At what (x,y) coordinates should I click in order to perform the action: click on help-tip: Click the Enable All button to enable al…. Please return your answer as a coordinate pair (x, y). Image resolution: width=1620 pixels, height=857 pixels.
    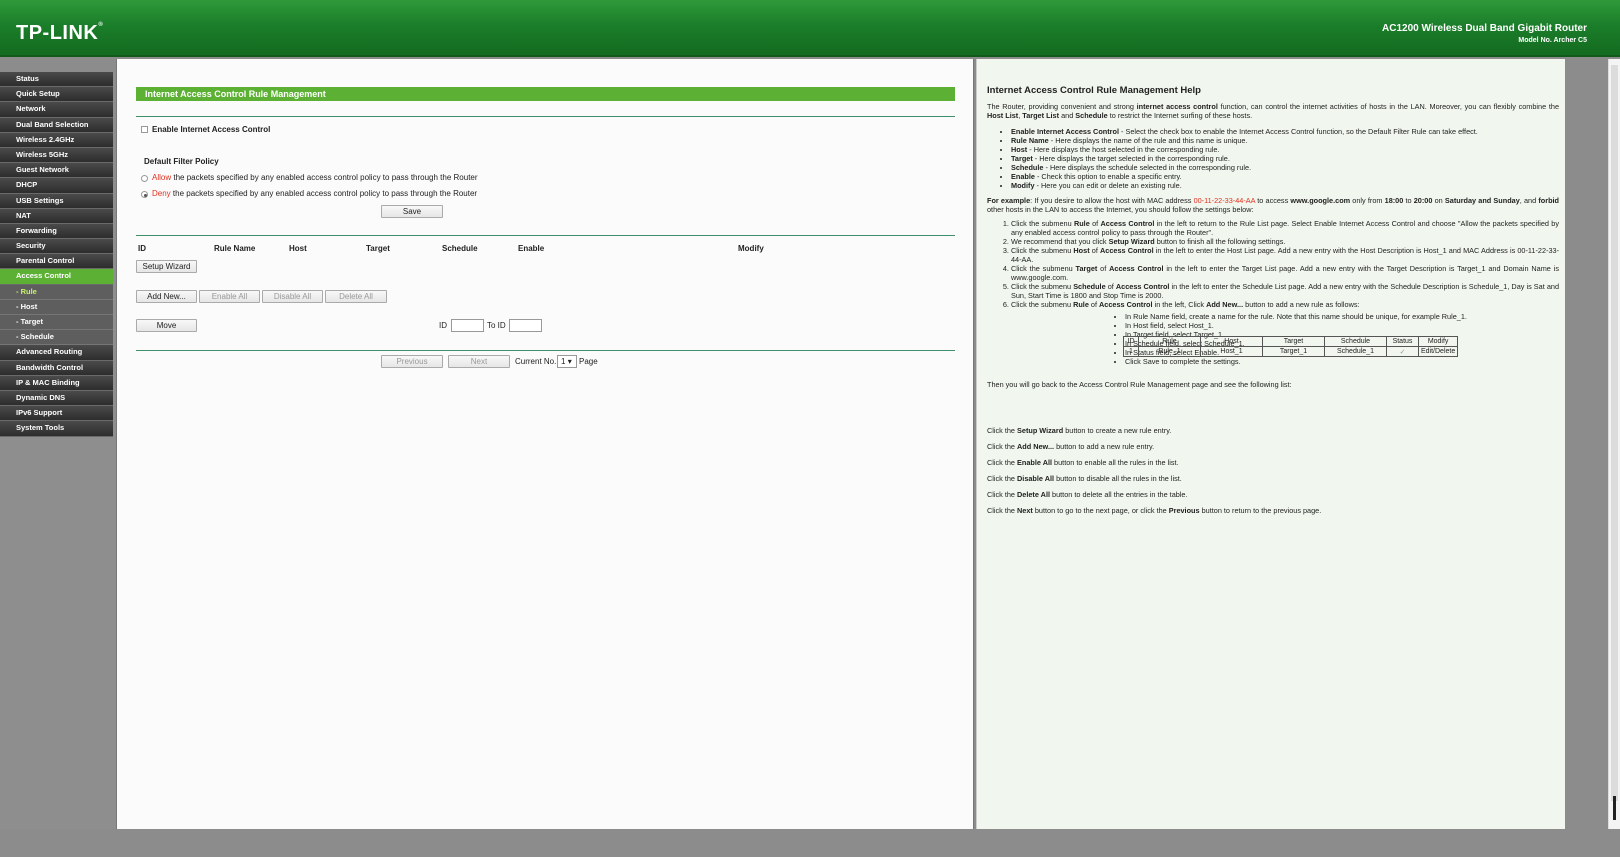
    Looking at the image, I should click on (1273, 462).